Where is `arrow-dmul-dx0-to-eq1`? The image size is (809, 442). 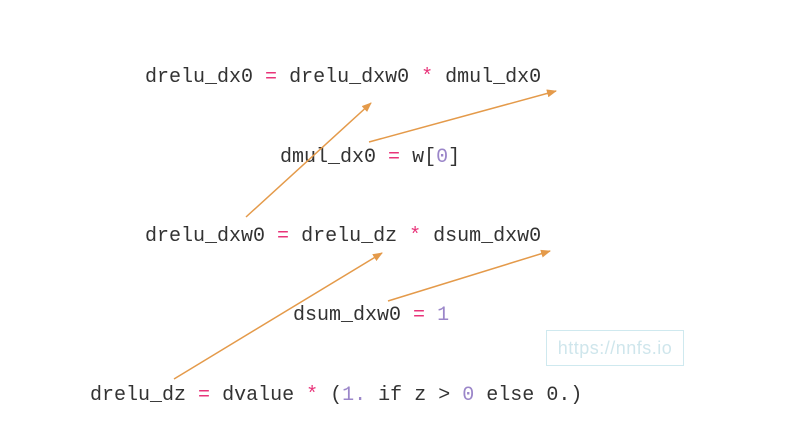 arrow-dmul-dx0-to-eq1 is located at coordinates (462, 116).